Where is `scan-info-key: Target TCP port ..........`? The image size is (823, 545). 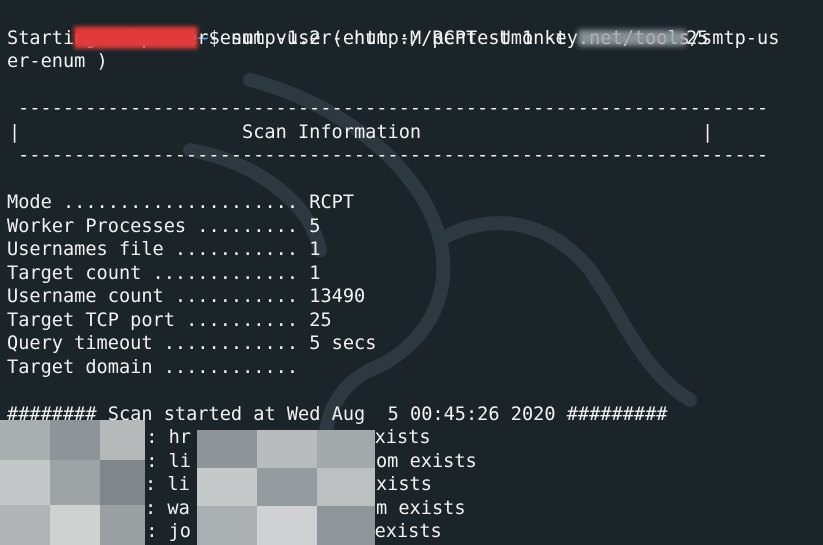
scan-info-key: Target TCP port .......... is located at coordinates (153, 320).